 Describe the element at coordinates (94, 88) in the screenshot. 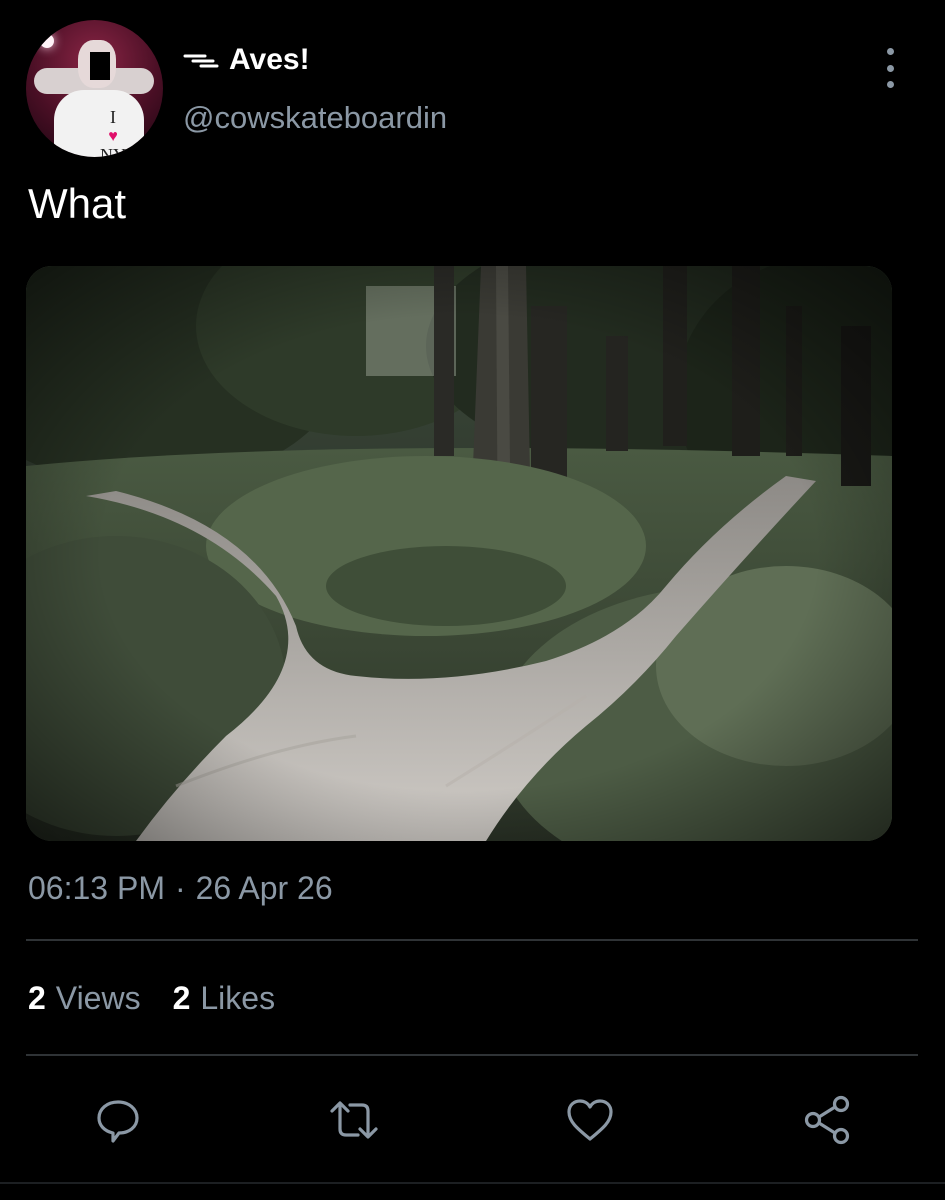

I see `avatar: I ♥ NY` at that location.